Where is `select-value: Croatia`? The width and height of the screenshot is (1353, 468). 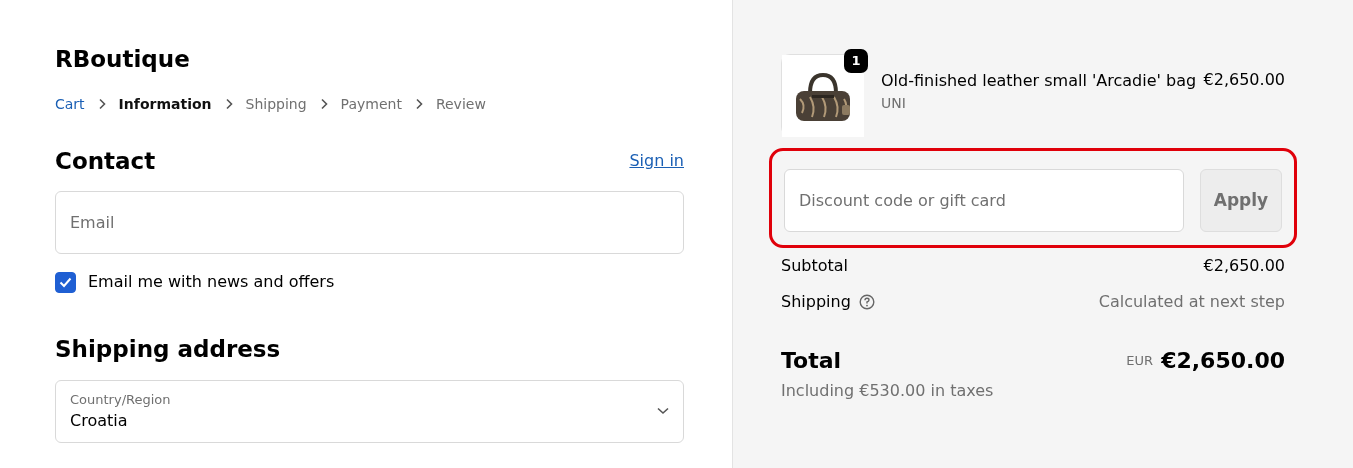
select-value: Croatia is located at coordinates (99, 421).